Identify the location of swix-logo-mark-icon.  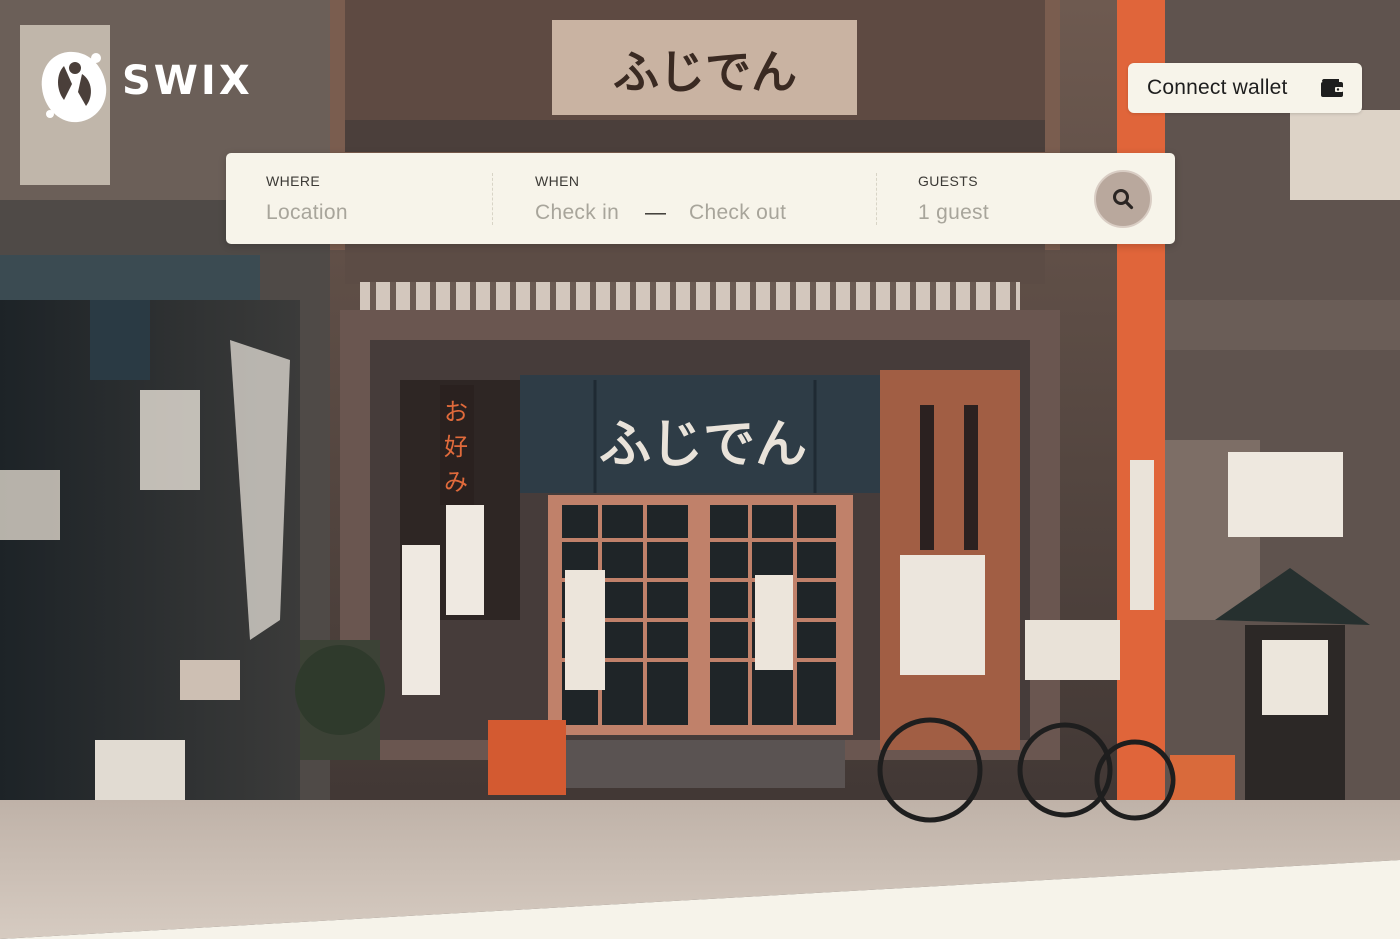
(74, 87).